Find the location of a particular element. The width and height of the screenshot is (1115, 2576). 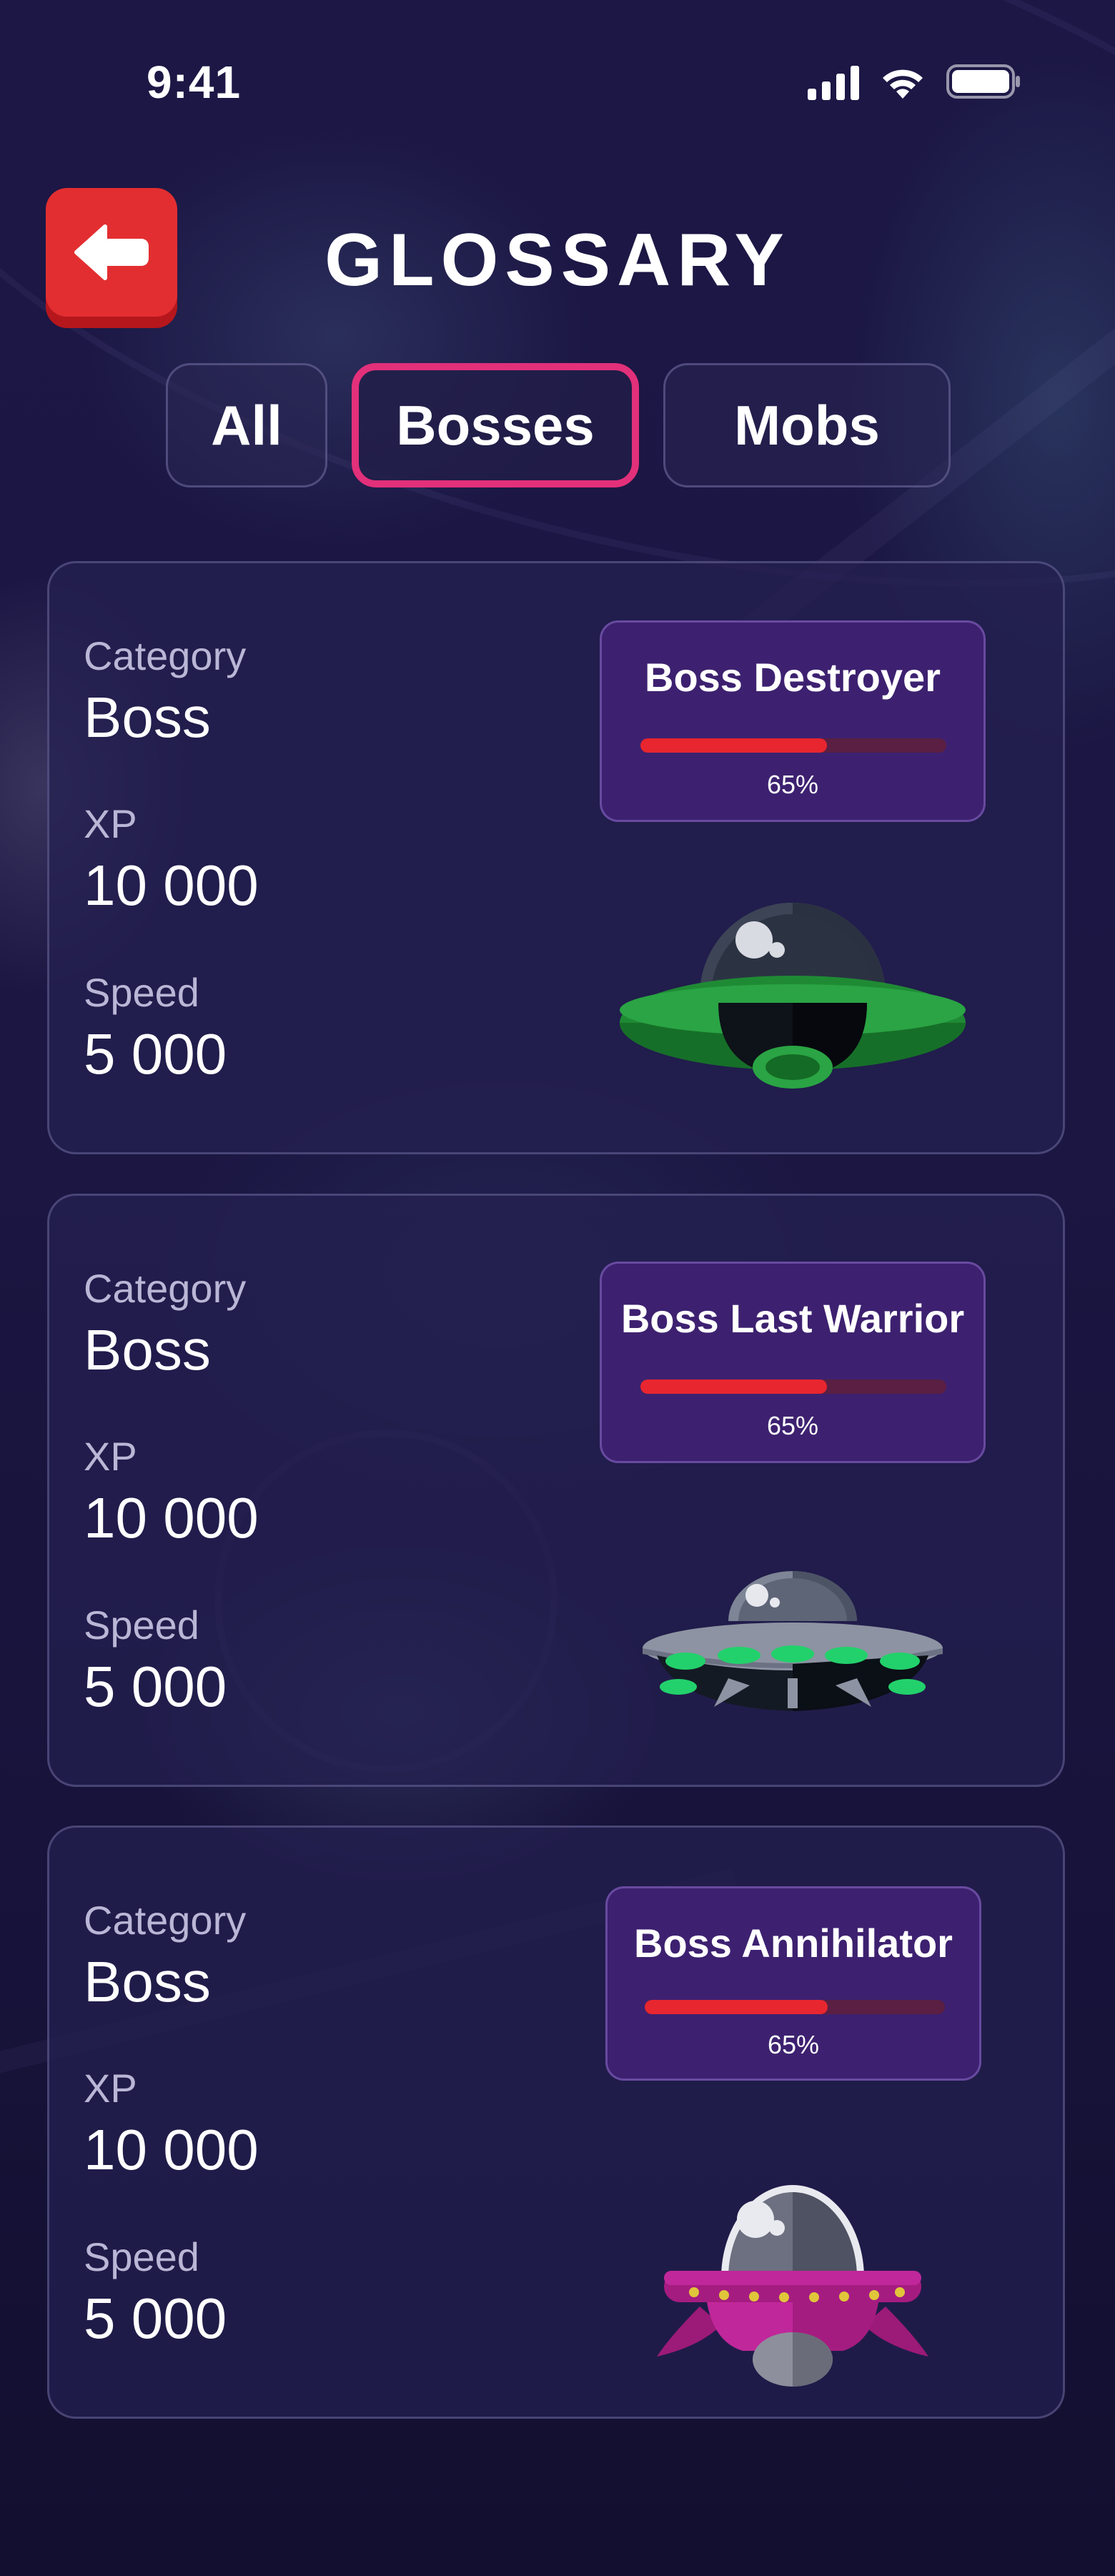

battery-icon is located at coordinates (983, 82).